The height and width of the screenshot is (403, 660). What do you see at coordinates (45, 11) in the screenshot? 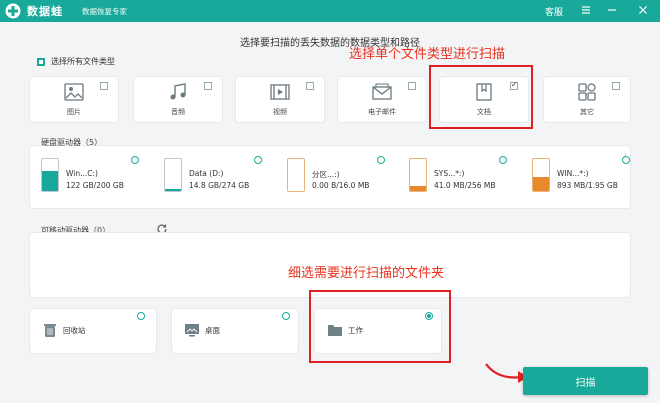
I see `app-name: 数据蛙` at bounding box center [45, 11].